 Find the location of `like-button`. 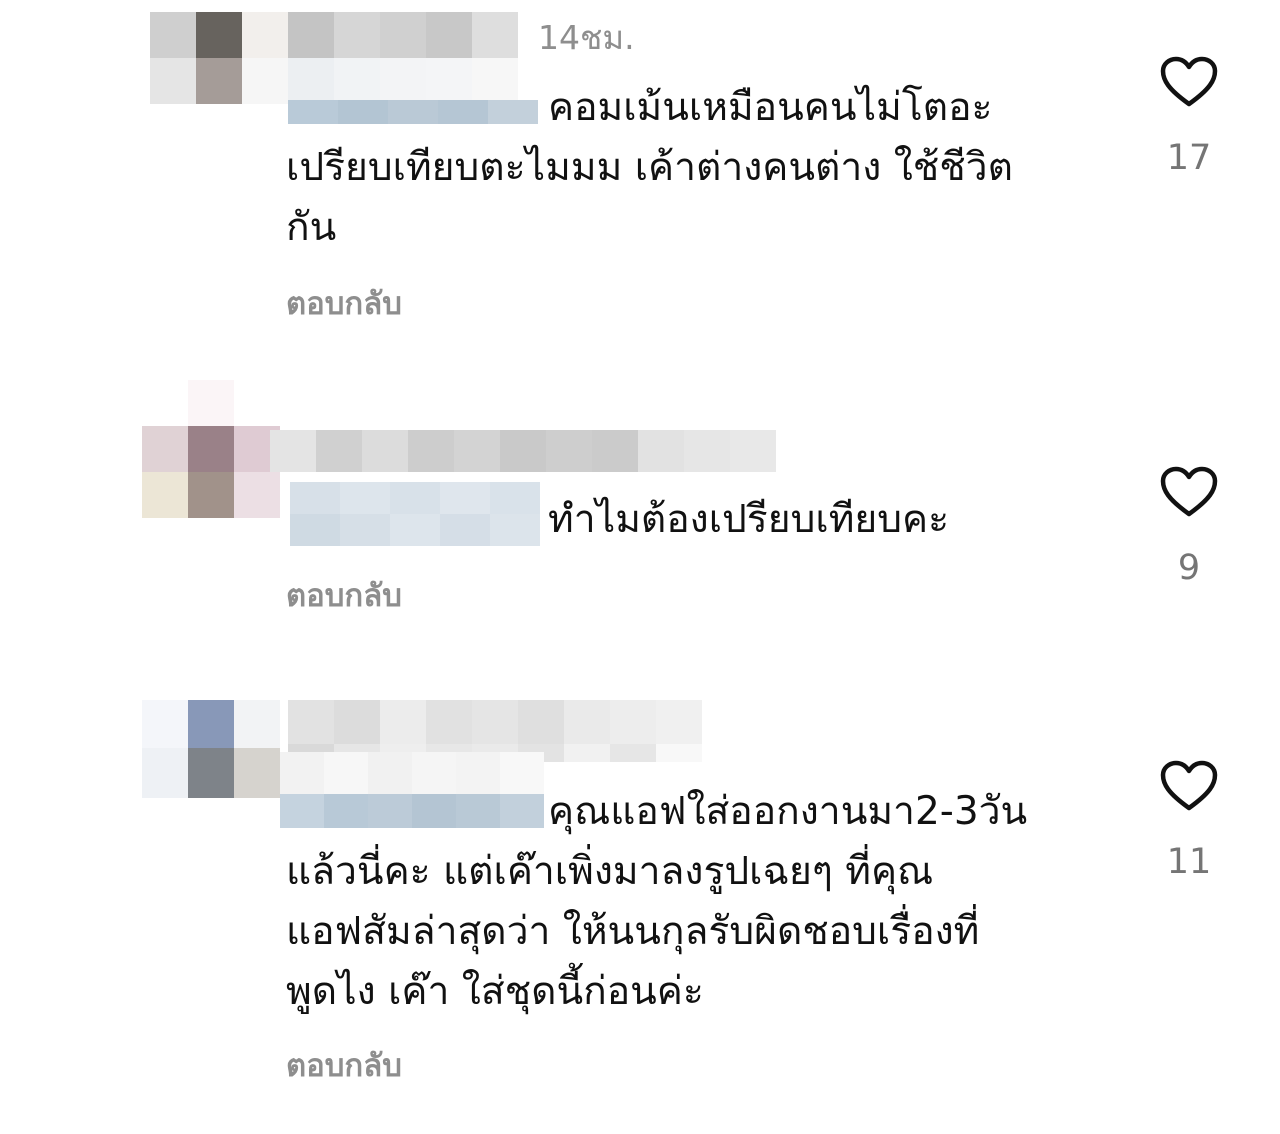

like-button is located at coordinates (1189, 786).